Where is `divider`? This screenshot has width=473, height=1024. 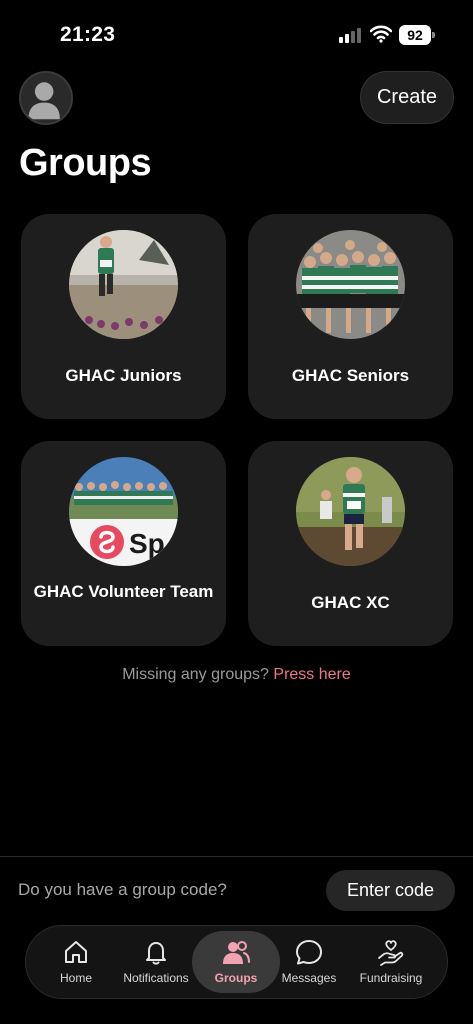 divider is located at coordinates (236, 856).